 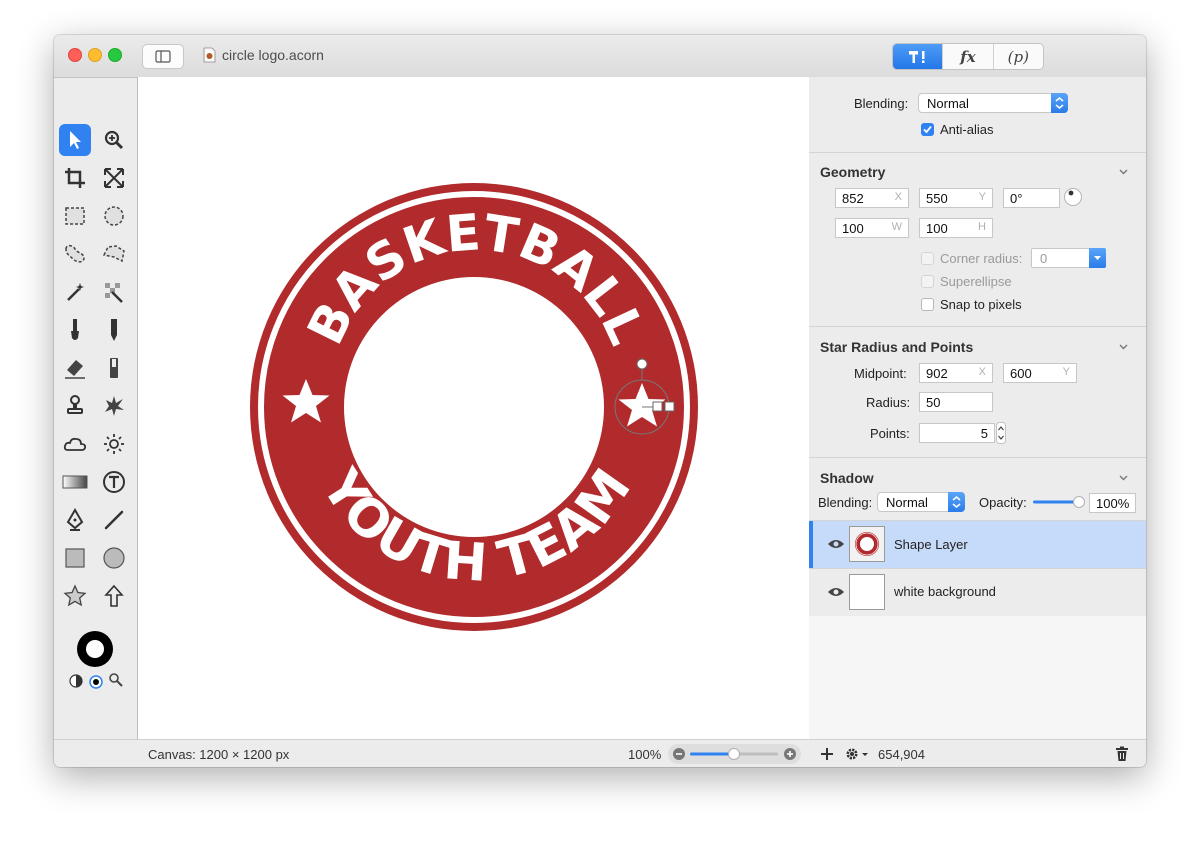 I want to click on midpoint-y-field: 600 Y, so click(x=1040, y=373).